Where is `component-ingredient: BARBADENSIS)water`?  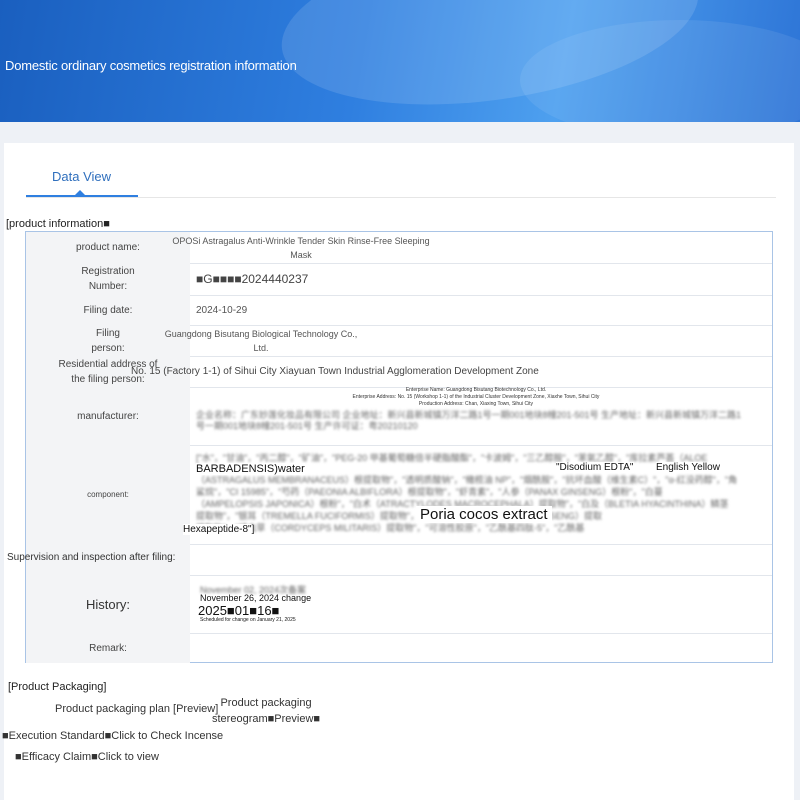
component-ingredient: BARBADENSIS)water is located at coordinates (250, 469).